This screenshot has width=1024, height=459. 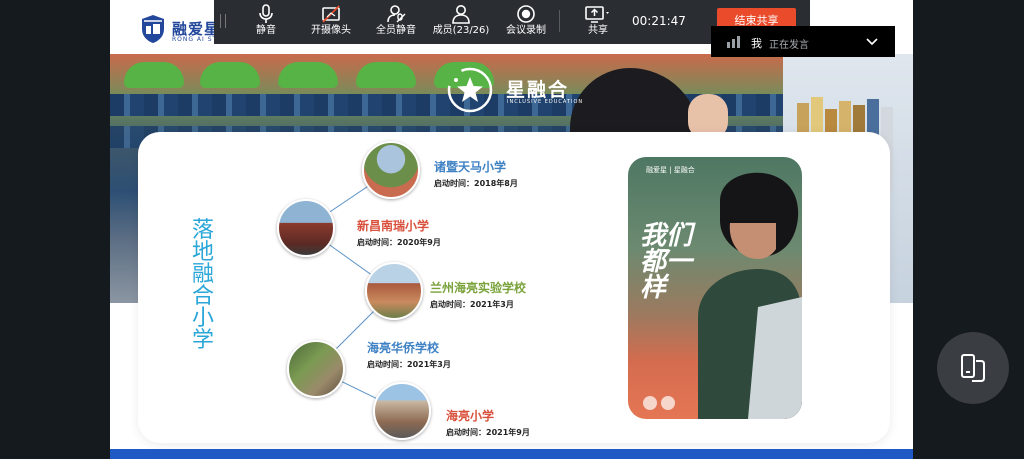 I want to click on toolbar-divider, so click(x=559, y=21).